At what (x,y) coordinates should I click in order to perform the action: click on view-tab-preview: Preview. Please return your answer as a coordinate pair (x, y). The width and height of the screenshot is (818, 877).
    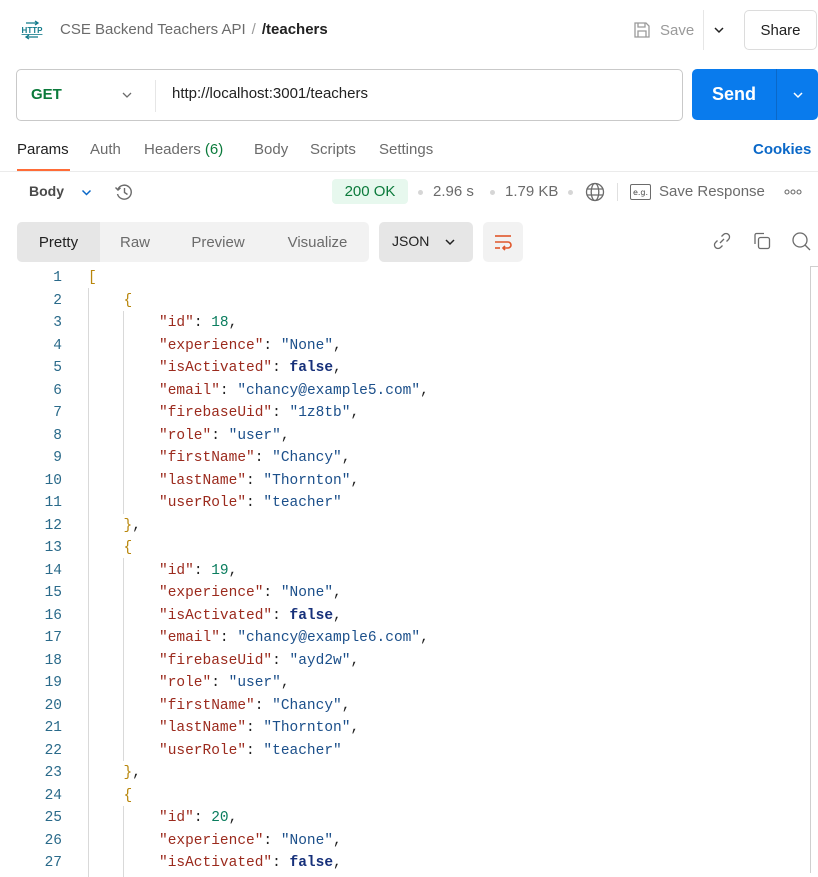
    Looking at the image, I should click on (218, 242).